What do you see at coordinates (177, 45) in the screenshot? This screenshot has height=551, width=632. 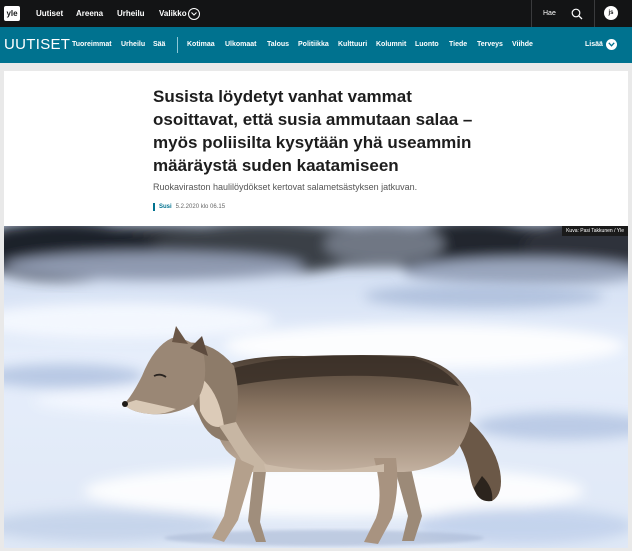 I see `nav-divider` at bounding box center [177, 45].